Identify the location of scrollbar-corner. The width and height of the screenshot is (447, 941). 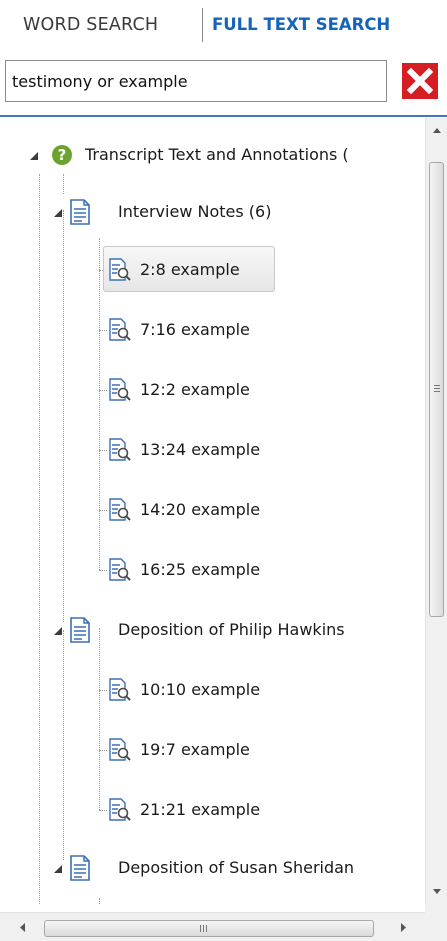
(436, 922).